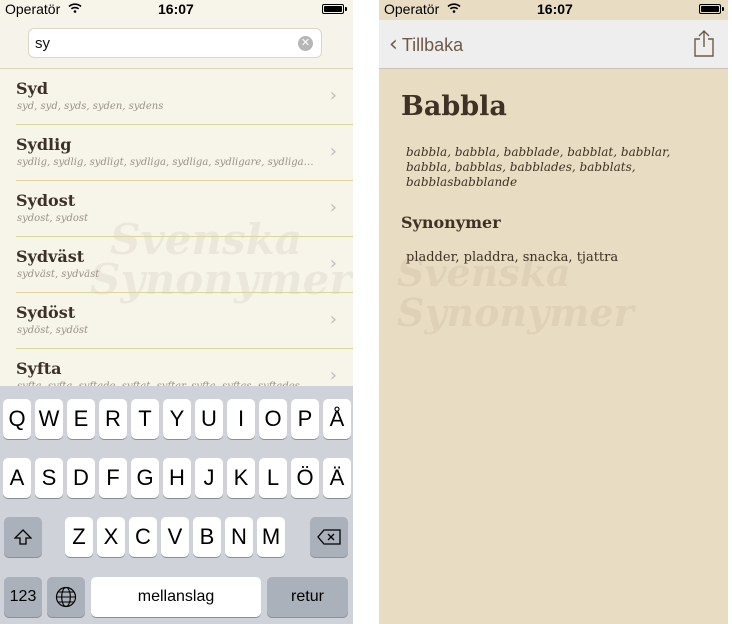  What do you see at coordinates (145, 478) in the screenshot?
I see `key-g: G` at bounding box center [145, 478].